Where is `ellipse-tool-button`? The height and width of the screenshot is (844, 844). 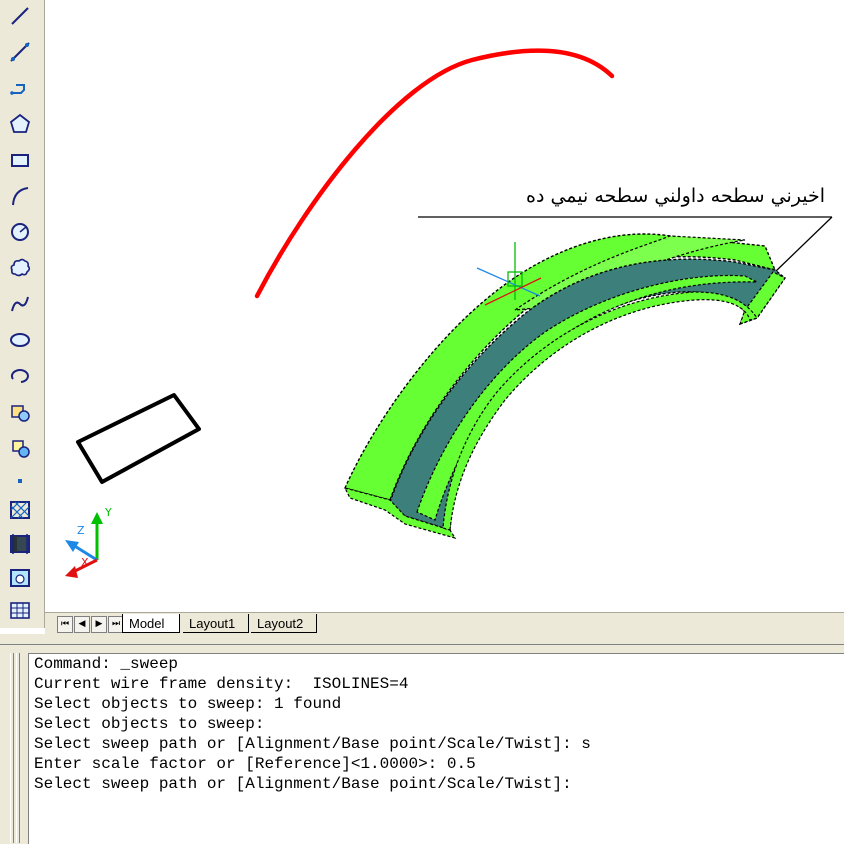
ellipse-tool-button is located at coordinates (20, 340).